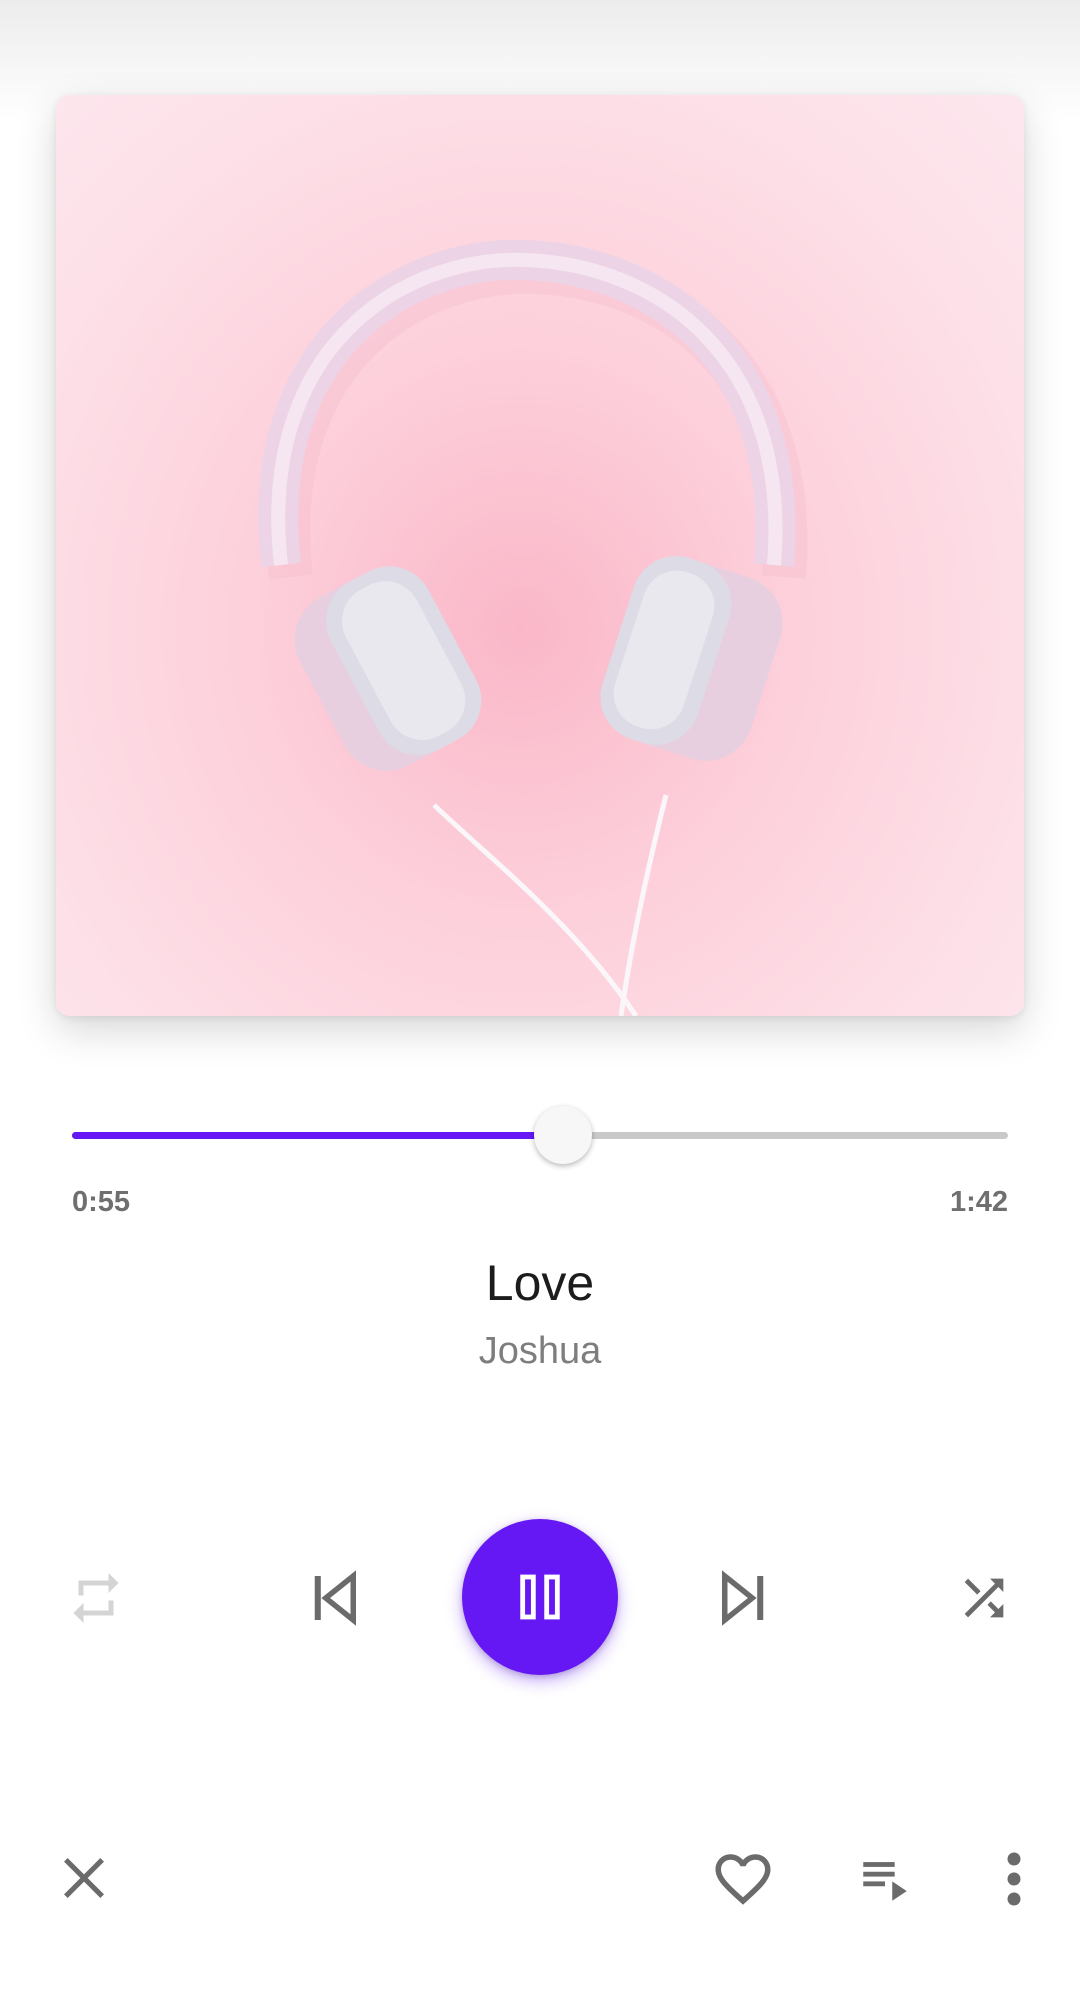 The height and width of the screenshot is (2003, 1080). I want to click on more-vertical-icon, so click(1014, 1879).